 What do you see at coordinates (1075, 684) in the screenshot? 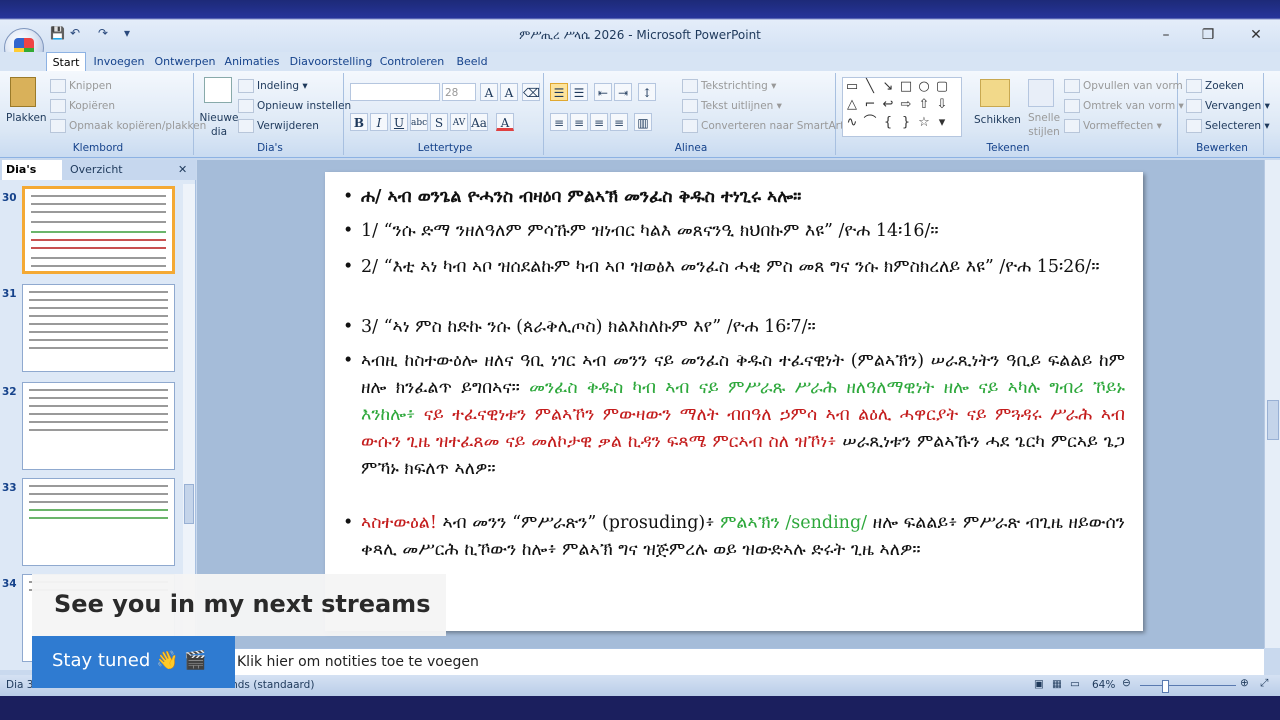
I see `slideshow-view-icon: ▭` at bounding box center [1075, 684].